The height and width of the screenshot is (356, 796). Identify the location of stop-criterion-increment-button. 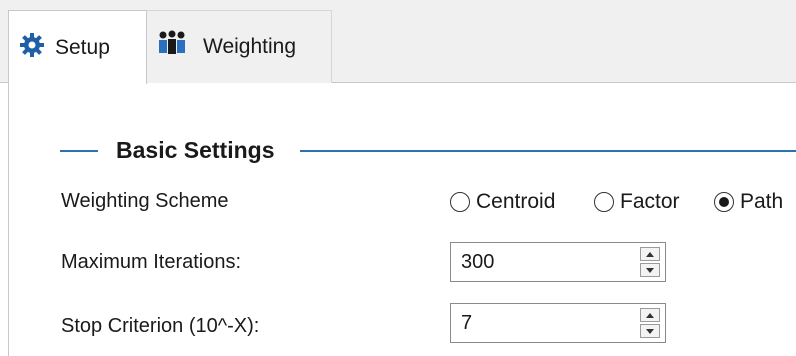
(650, 315).